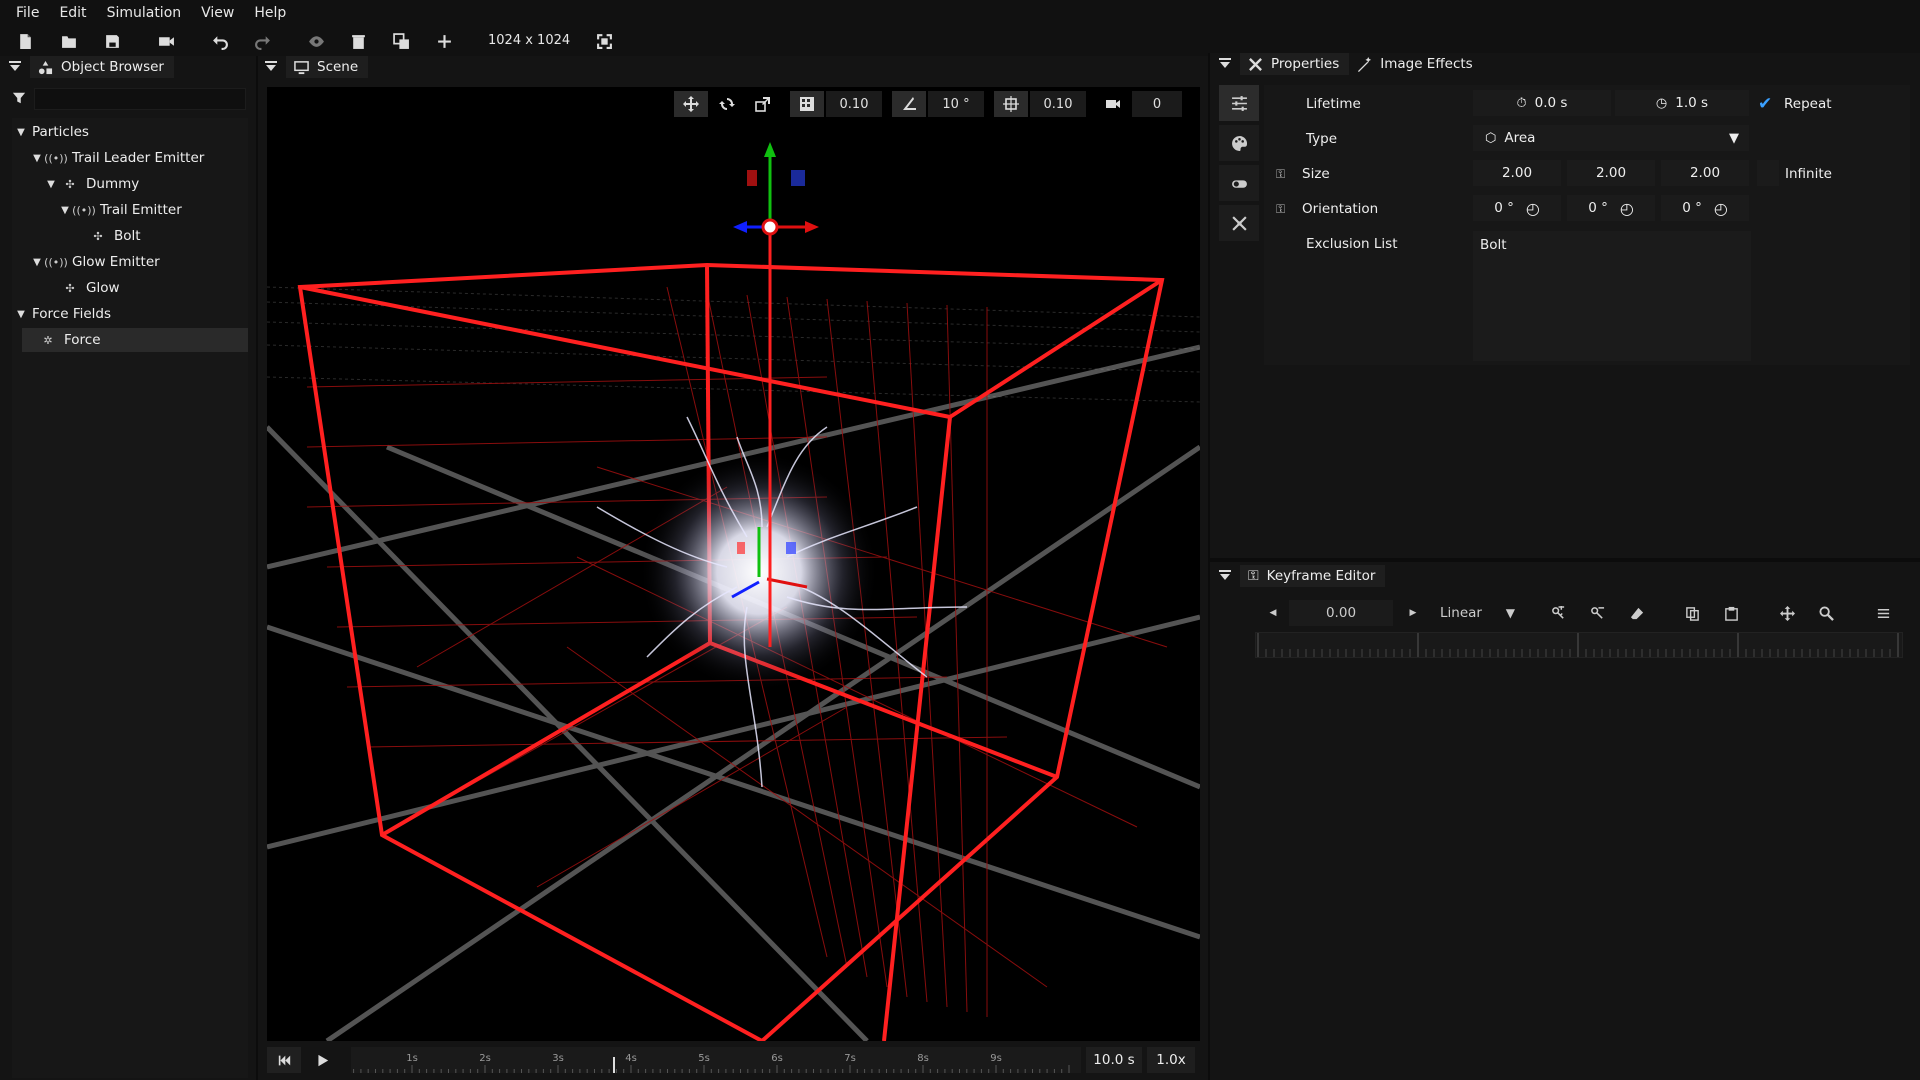 The width and height of the screenshot is (1920, 1080). I want to click on duplicate-icon, so click(401, 41).